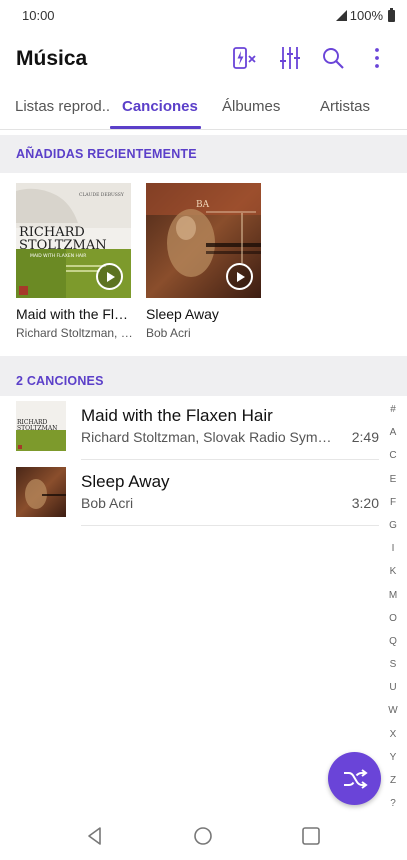 The width and height of the screenshot is (407, 860). I want to click on status-time: 10:00, so click(38, 15).